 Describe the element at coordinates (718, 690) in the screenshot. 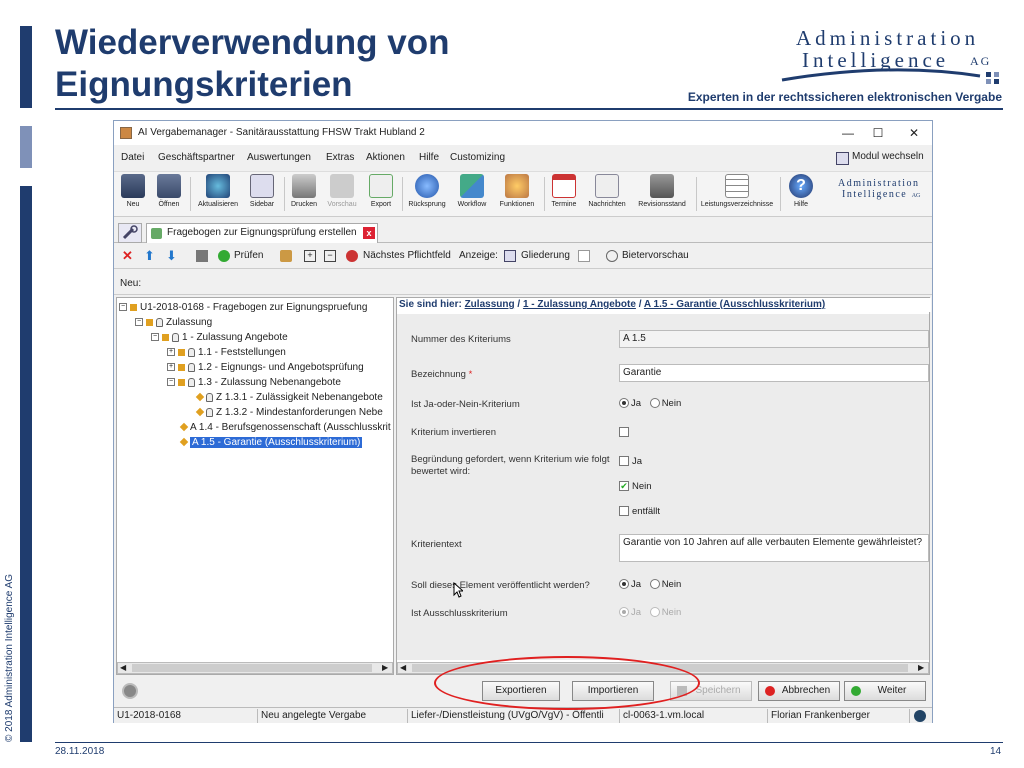

I see `speichern-label: Speichern` at that location.